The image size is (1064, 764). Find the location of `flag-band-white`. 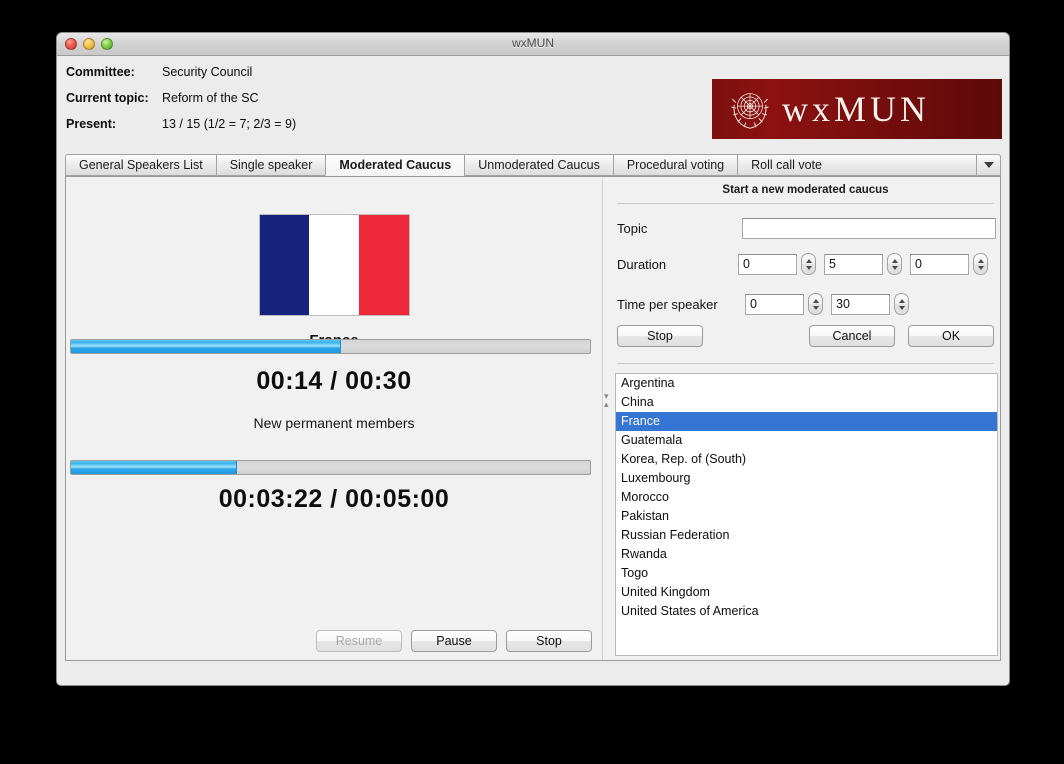

flag-band-white is located at coordinates (334, 265).